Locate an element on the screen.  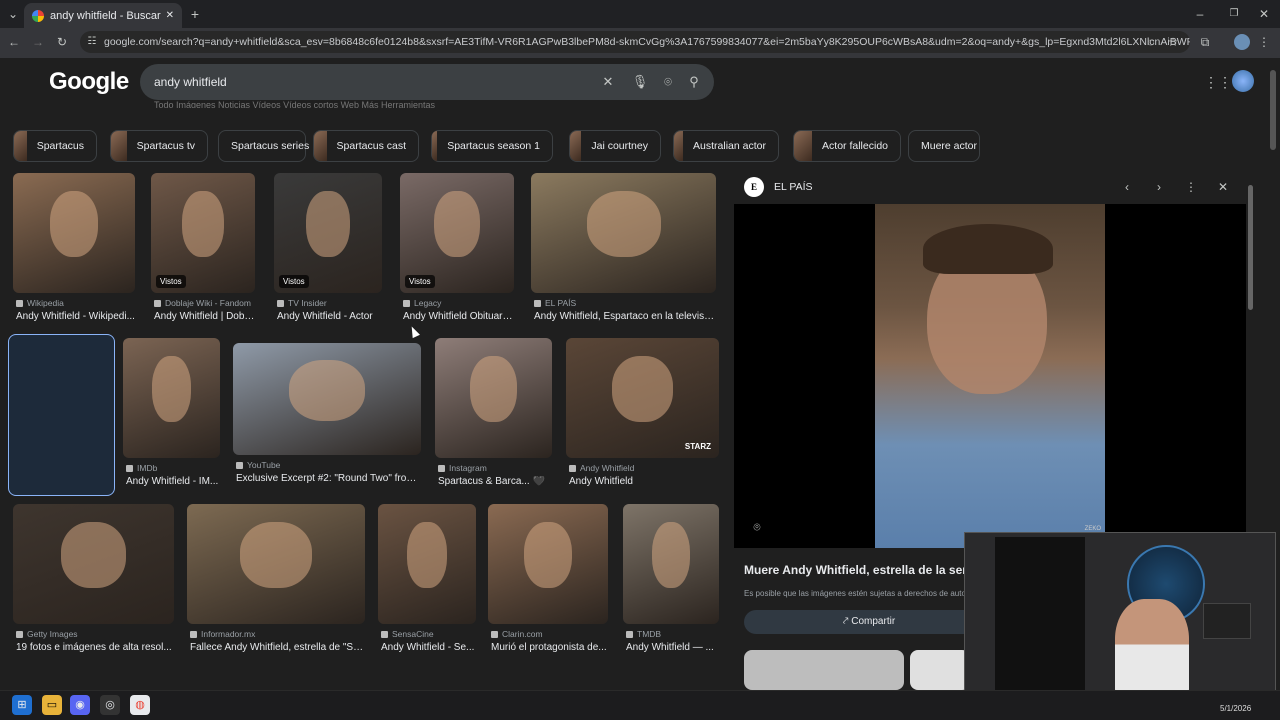
more-options-icon: ⋮ is located at coordinates (1191, 187).